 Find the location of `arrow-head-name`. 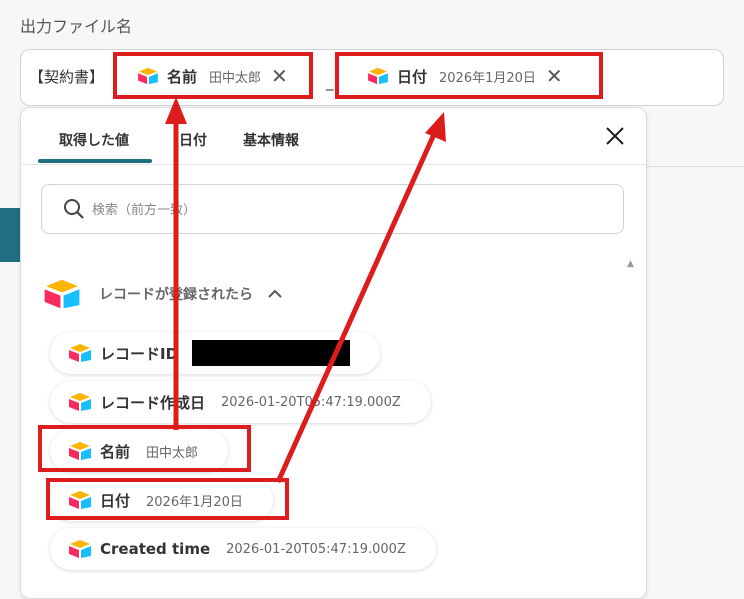

arrow-head-name is located at coordinates (176, 110).